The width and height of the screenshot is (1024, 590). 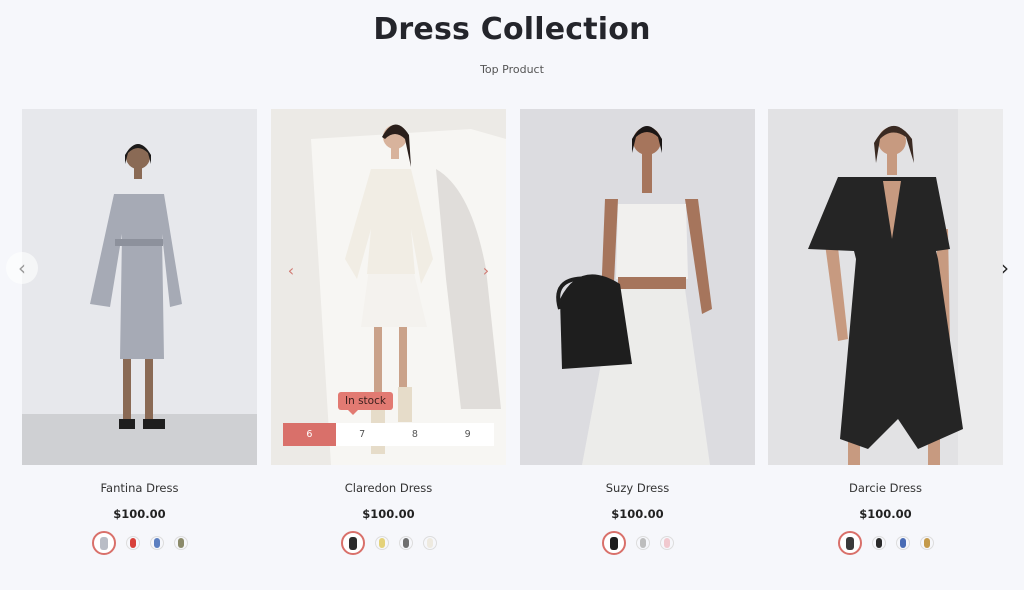 I want to click on product-name: Fantina Dress, so click(x=139, y=488).